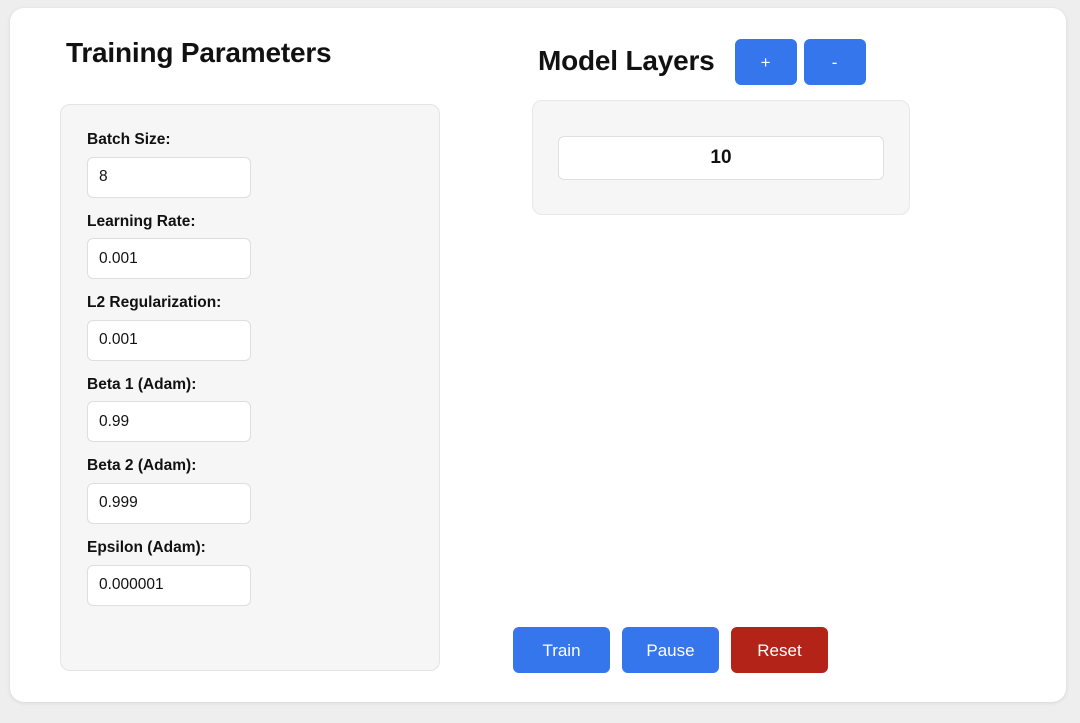 The width and height of the screenshot is (1080, 723). Describe the element at coordinates (169, 340) in the screenshot. I see `l2-regularization-input` at that location.